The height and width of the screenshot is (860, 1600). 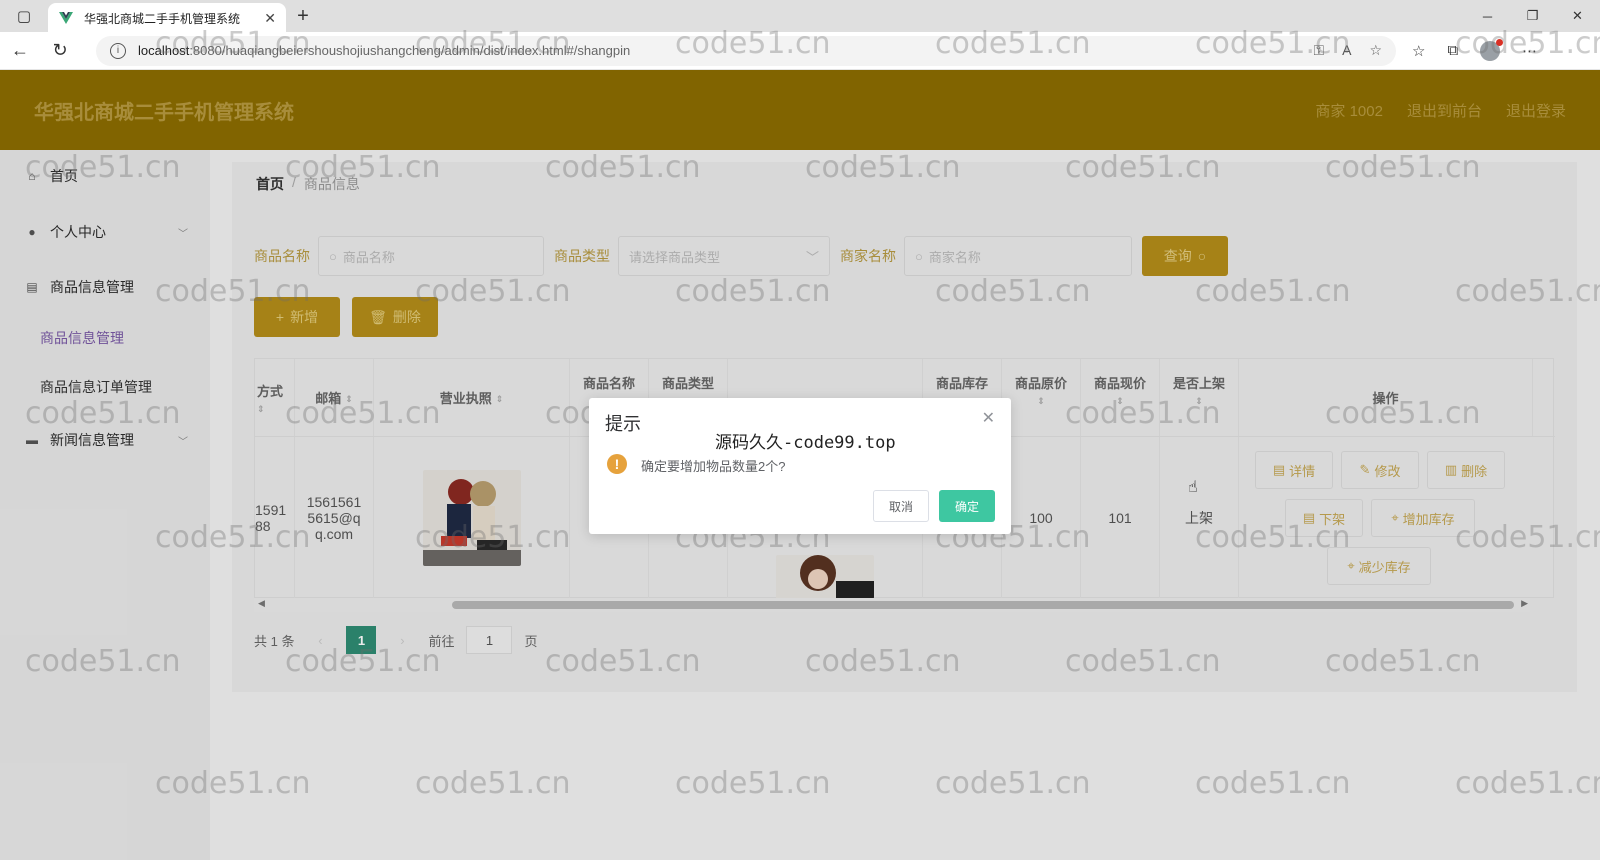 I want to click on url-right-icons: ⚿ A ☆, so click(x=1347, y=50).